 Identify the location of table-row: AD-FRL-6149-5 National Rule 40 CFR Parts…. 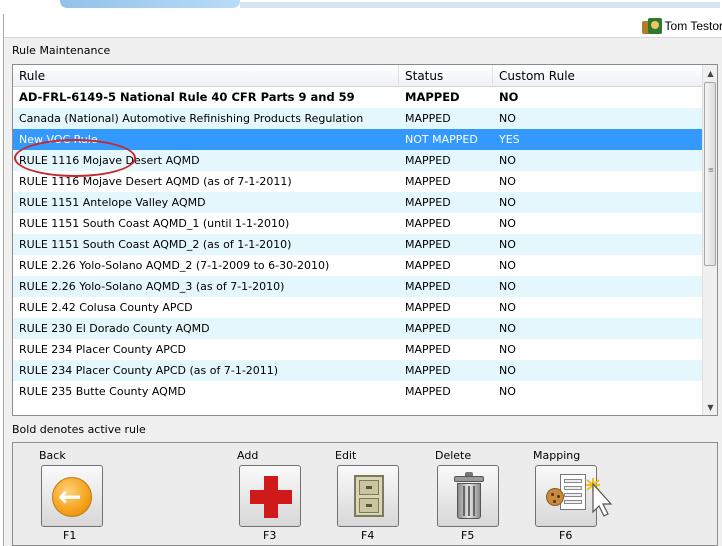
(358, 97).